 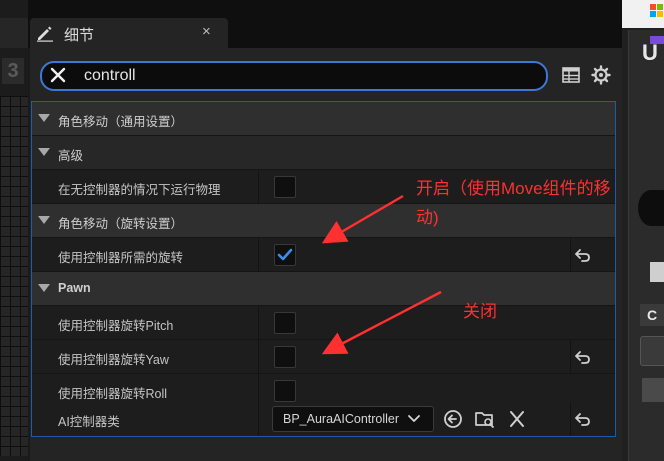 What do you see at coordinates (652, 315) in the screenshot?
I see `compile-icon: C` at bounding box center [652, 315].